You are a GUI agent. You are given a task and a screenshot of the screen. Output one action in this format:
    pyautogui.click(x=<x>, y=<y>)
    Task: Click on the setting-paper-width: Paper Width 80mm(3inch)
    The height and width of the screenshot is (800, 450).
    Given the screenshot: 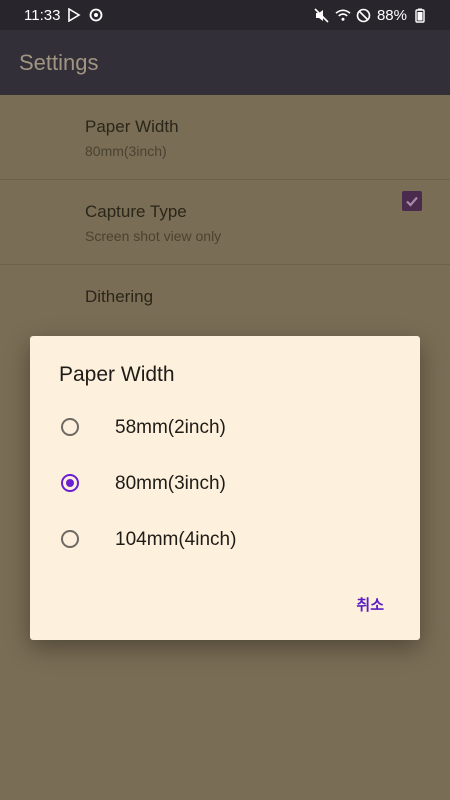 What is the action you would take?
    pyautogui.click(x=225, y=137)
    